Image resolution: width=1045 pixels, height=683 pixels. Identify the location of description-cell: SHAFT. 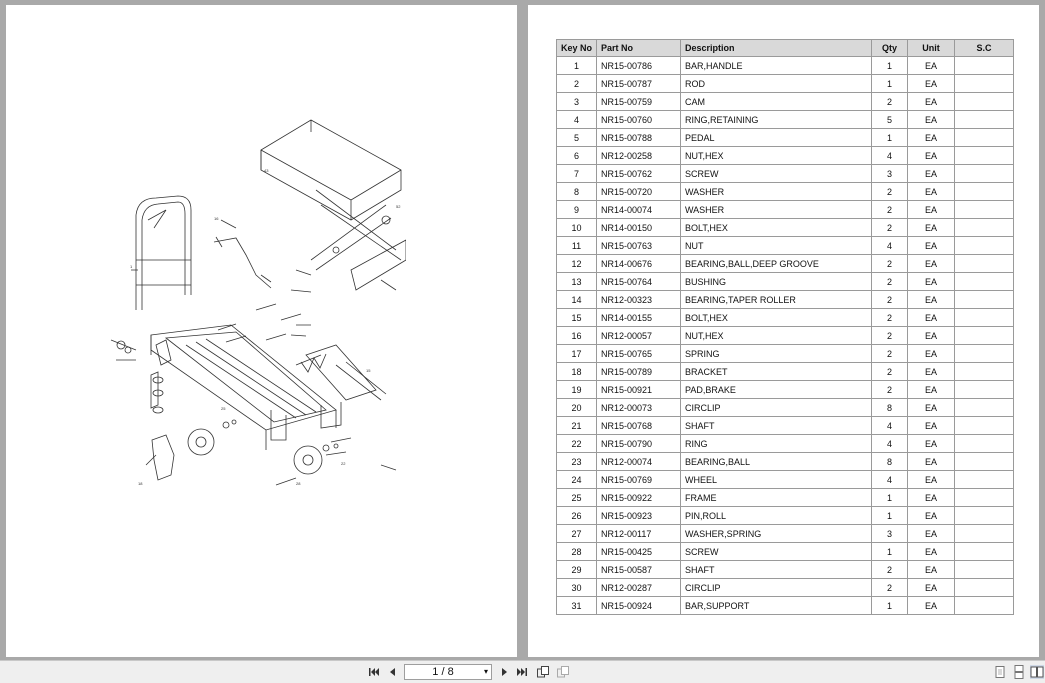
(776, 425).